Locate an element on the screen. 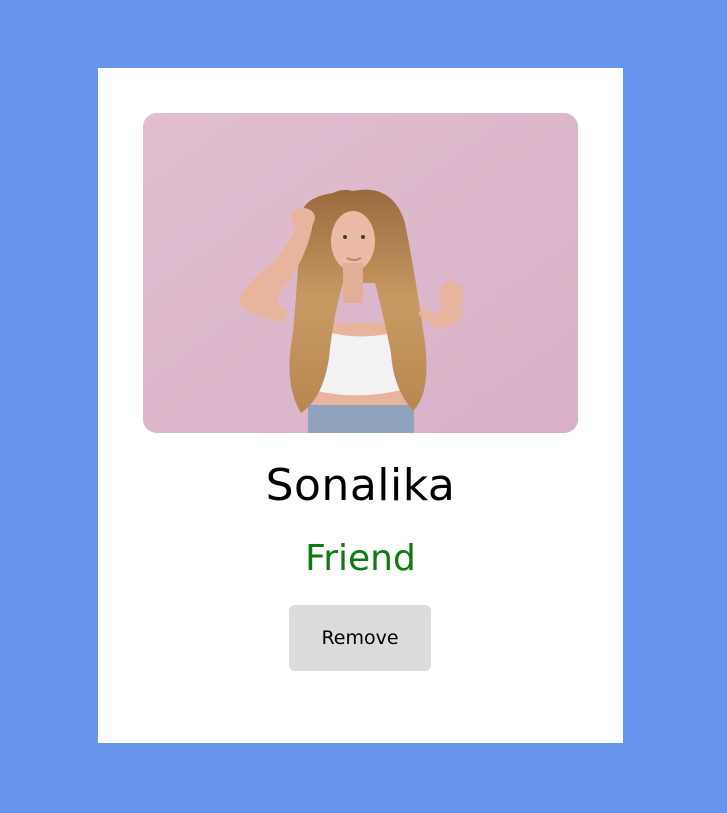 Image resolution: width=727 pixels, height=813 pixels. profile-name: Sonalika is located at coordinates (360, 485).